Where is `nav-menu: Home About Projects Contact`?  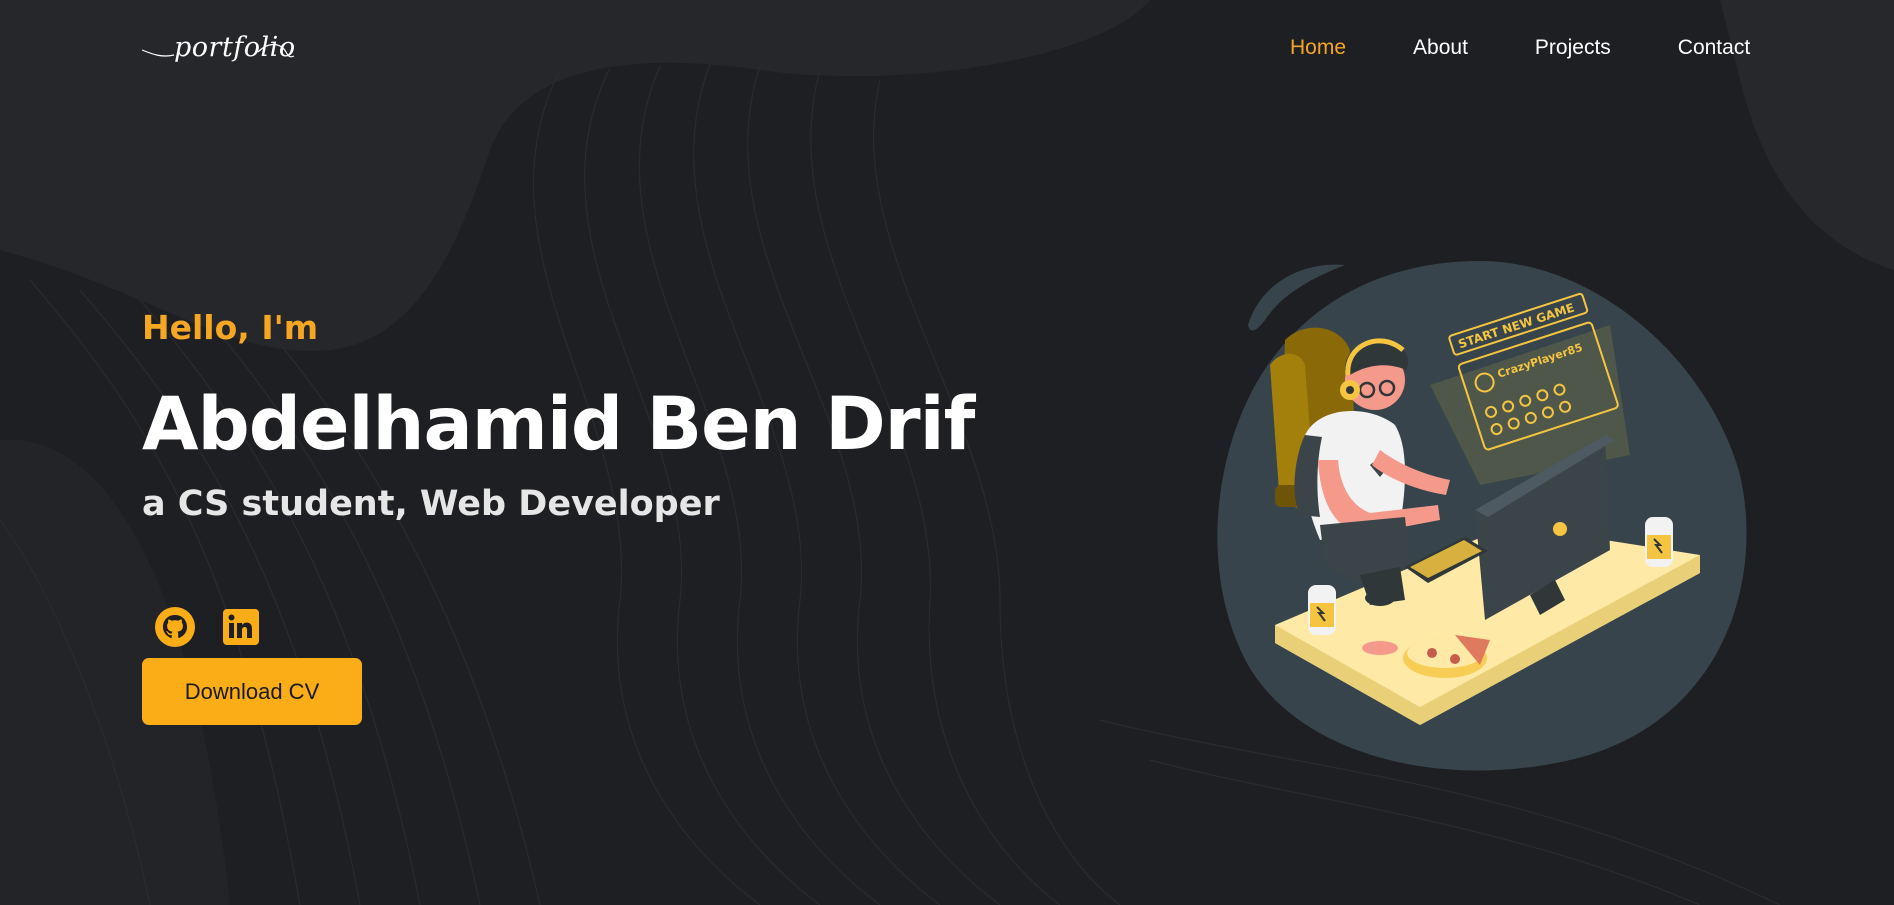 nav-menu: Home About Projects Contact is located at coordinates (1553, 48).